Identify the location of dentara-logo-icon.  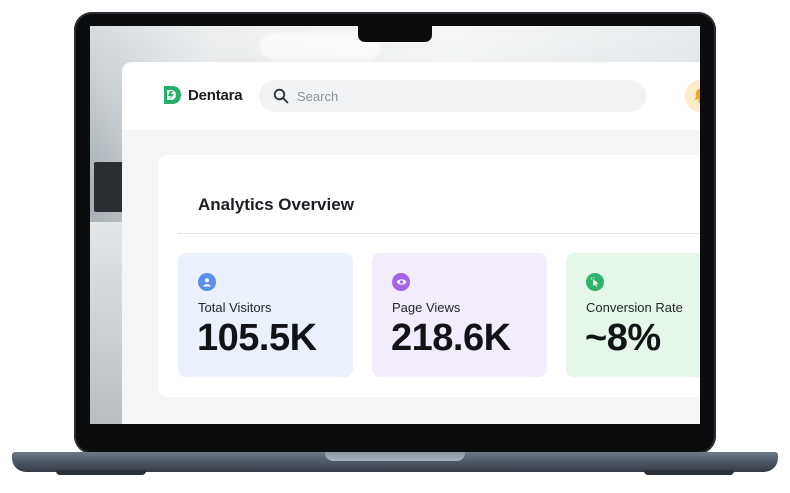
(172, 95).